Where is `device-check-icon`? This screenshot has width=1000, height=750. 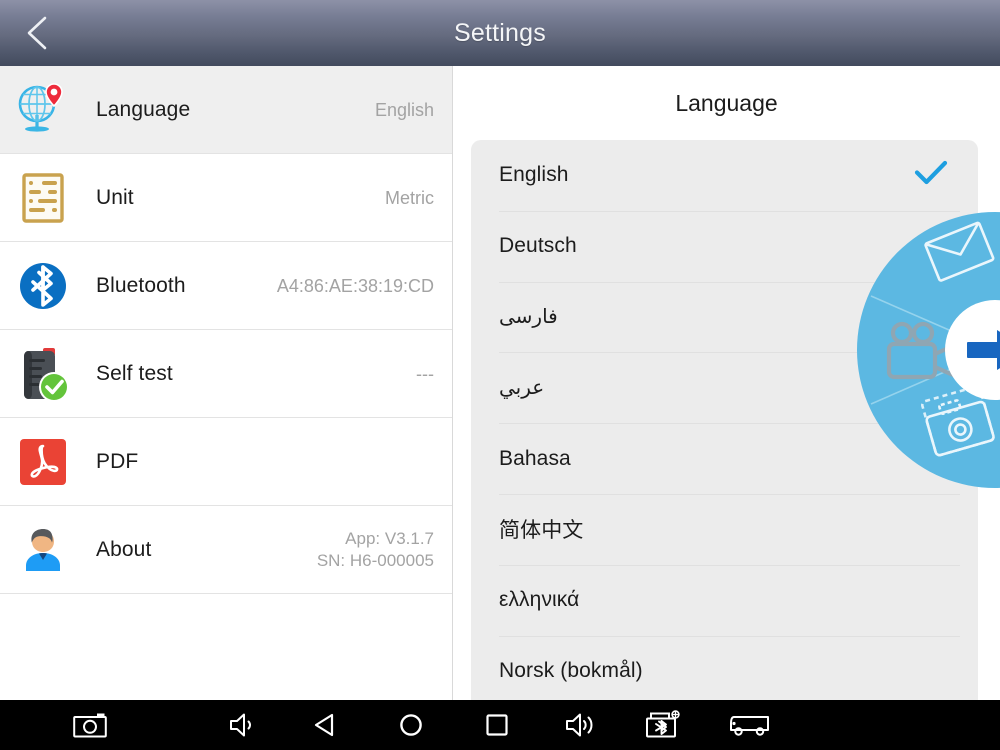 device-check-icon is located at coordinates (43, 374).